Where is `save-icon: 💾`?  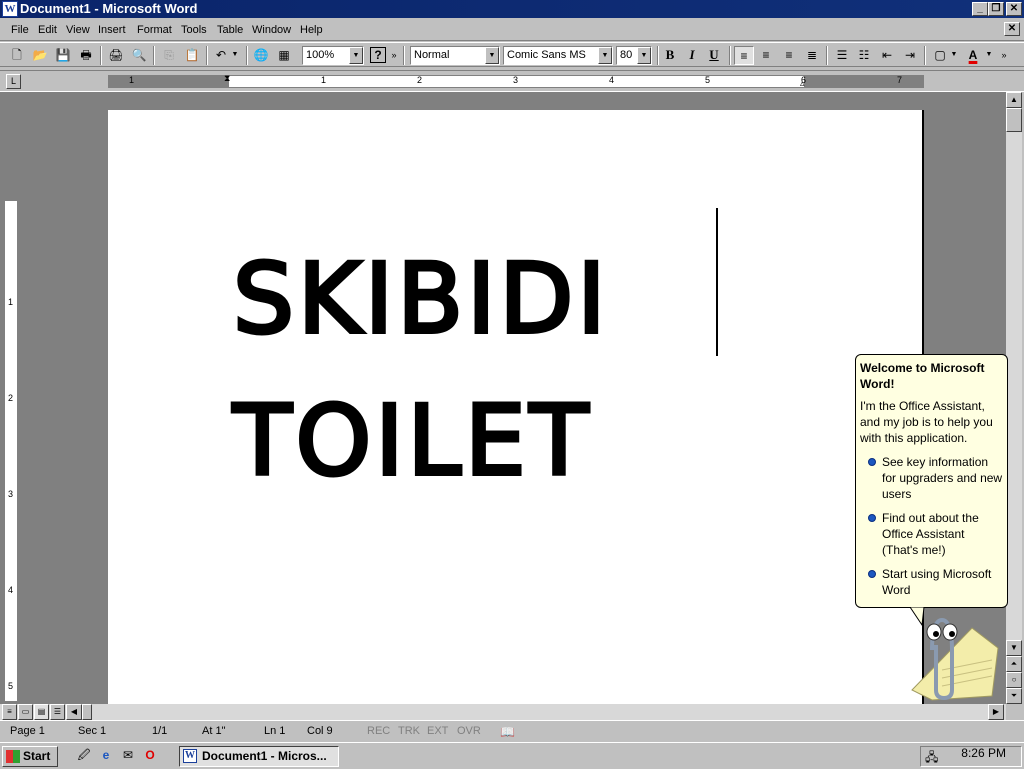 save-icon: 💾 is located at coordinates (63, 55).